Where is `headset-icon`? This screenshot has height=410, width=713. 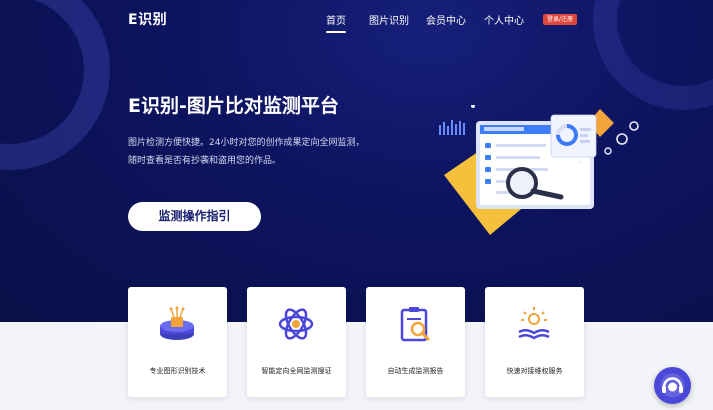
headset-icon is located at coordinates (672, 385).